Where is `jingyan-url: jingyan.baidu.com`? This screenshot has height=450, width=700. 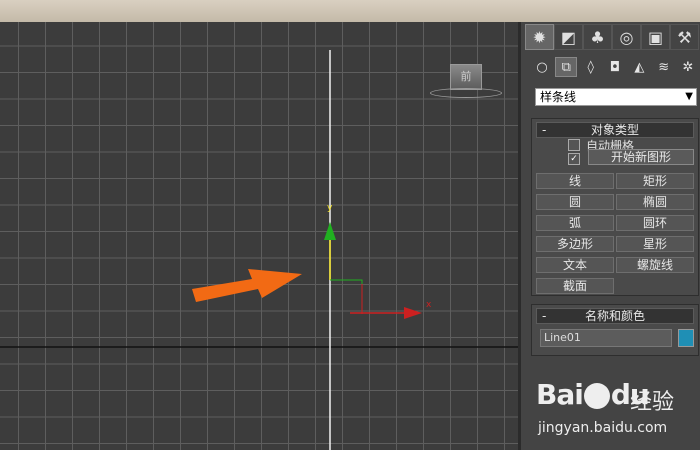 jingyan-url: jingyan.baidu.com is located at coordinates (603, 428).